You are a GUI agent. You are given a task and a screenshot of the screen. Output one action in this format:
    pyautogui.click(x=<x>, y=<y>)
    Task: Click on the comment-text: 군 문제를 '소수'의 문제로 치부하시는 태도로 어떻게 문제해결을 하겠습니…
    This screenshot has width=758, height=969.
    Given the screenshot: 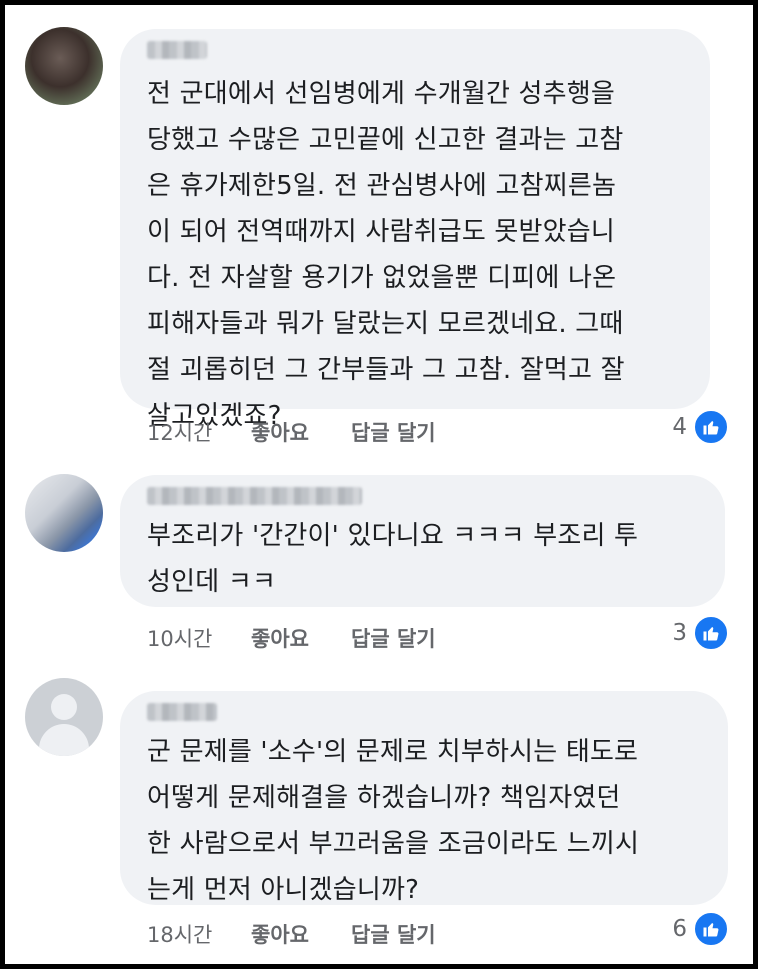 What is the action you would take?
    pyautogui.click(x=393, y=821)
    